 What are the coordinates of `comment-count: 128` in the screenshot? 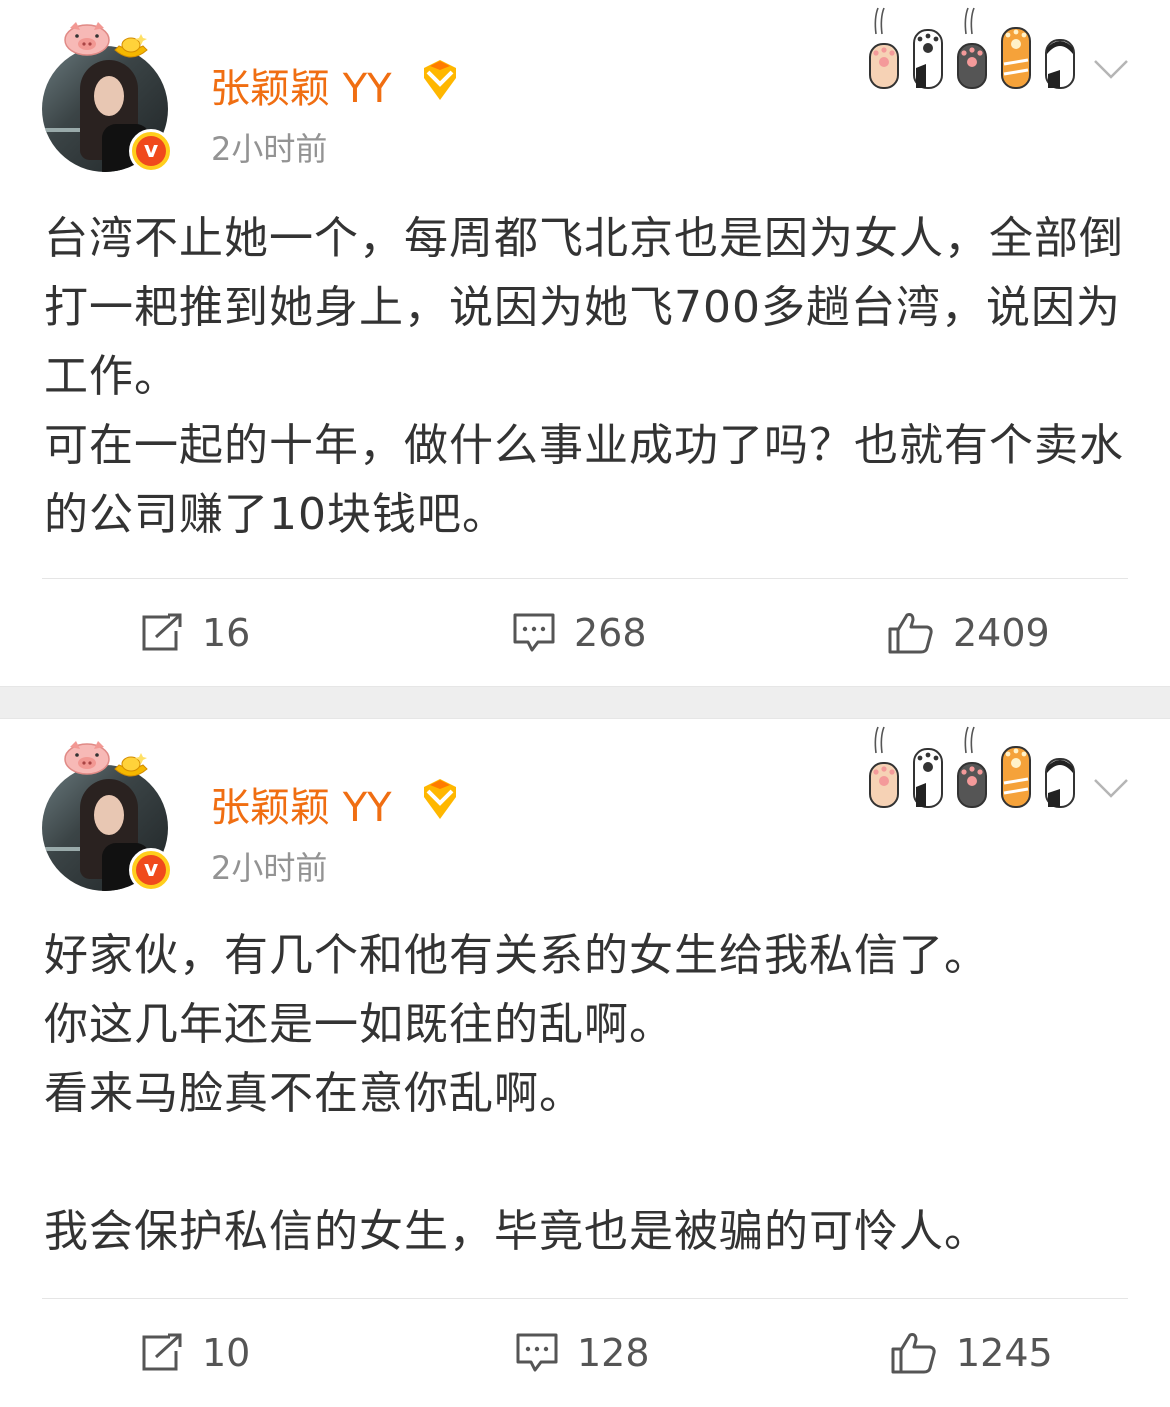 It's located at (613, 1353).